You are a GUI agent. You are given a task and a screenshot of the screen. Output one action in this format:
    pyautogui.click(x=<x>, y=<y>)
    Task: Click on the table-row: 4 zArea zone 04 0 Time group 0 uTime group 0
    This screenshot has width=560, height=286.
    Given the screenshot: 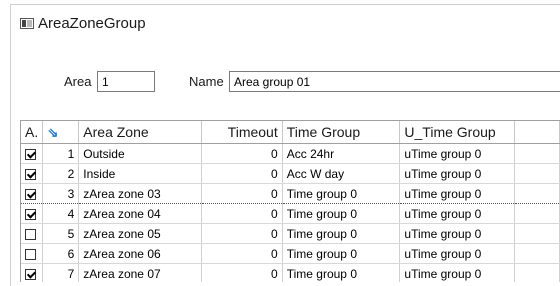 What is the action you would take?
    pyautogui.click(x=290, y=213)
    